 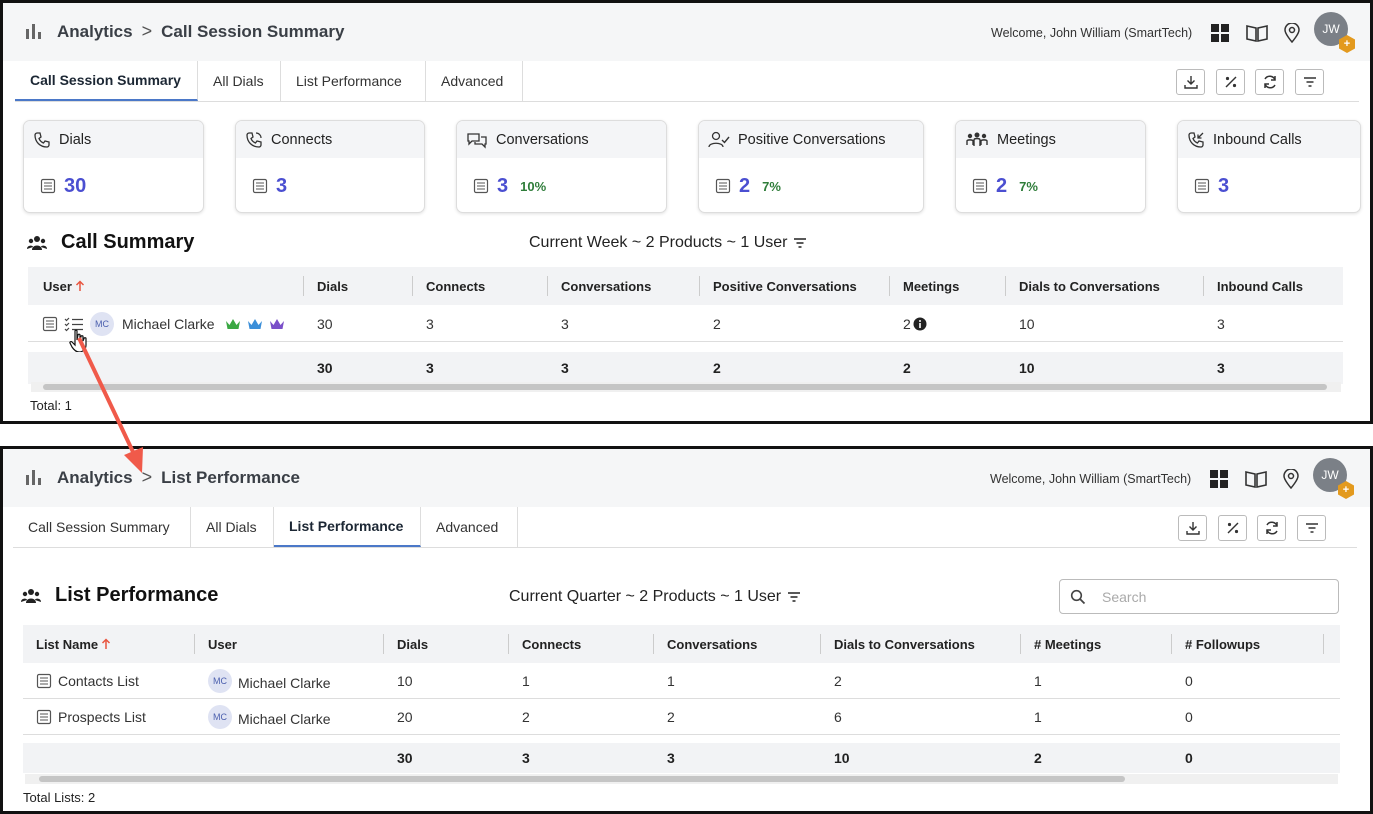 What do you see at coordinates (31, 595) in the screenshot?
I see `users-icon` at bounding box center [31, 595].